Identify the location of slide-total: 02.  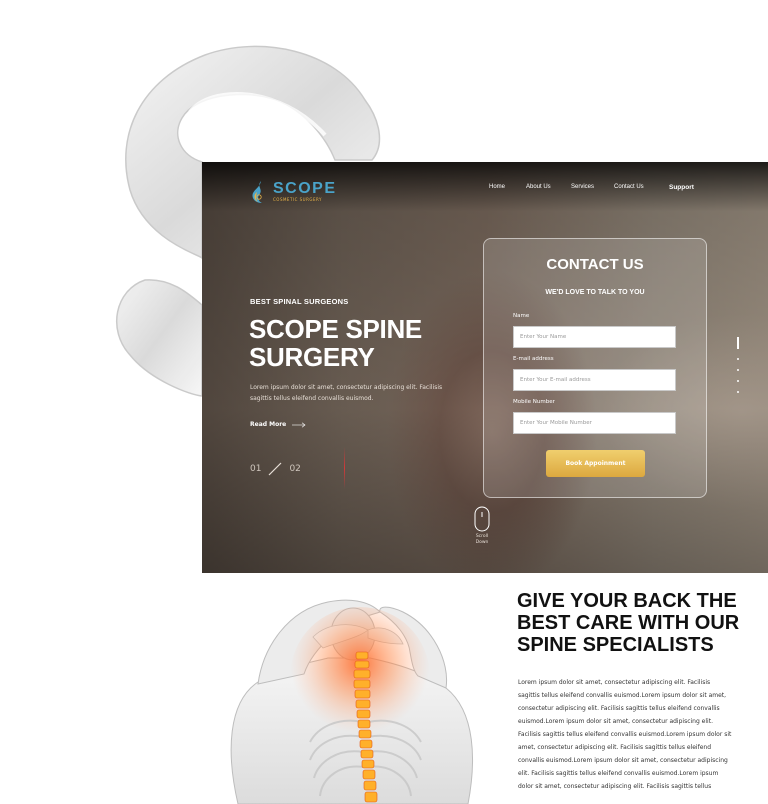
(294, 469).